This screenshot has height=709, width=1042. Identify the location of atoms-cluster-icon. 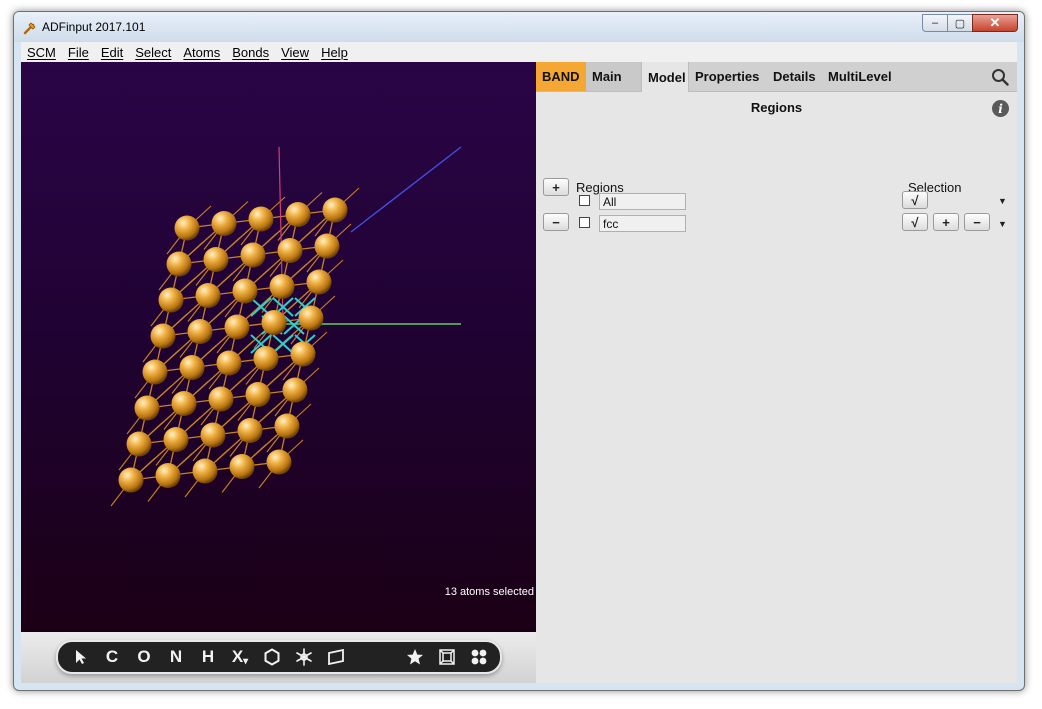
(479, 657).